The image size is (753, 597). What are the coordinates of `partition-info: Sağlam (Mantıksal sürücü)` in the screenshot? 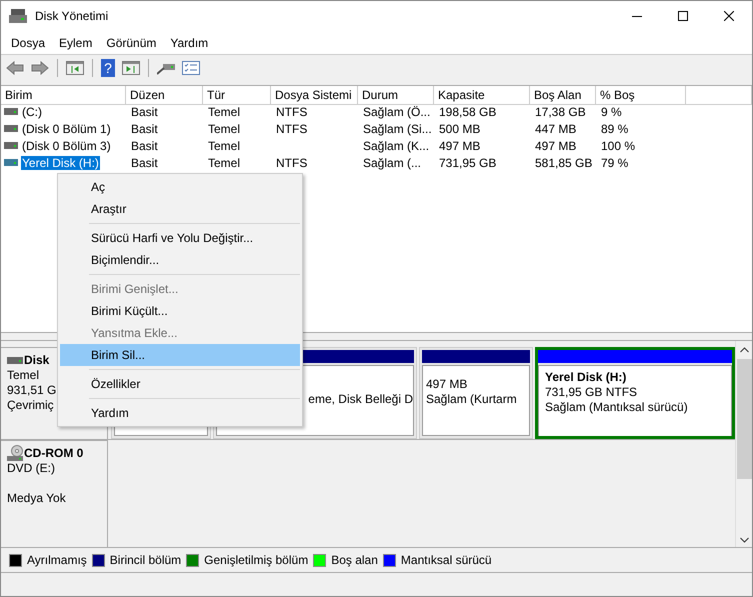 It's located at (617, 407).